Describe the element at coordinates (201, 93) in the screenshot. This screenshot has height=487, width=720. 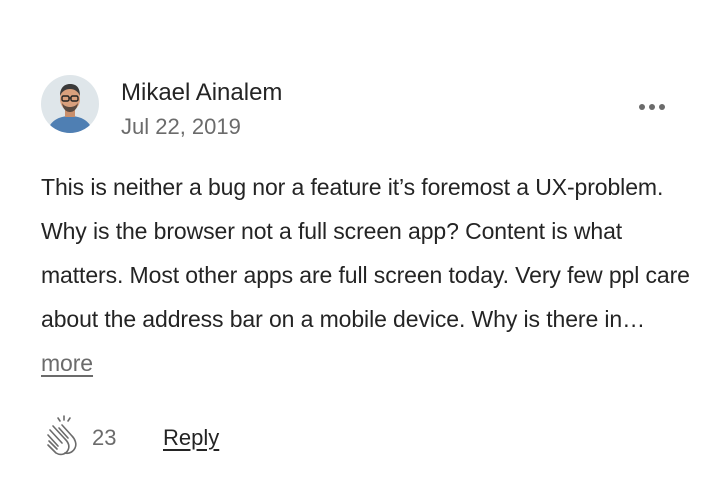
I see `author-name: Mikael Ainalem` at that location.